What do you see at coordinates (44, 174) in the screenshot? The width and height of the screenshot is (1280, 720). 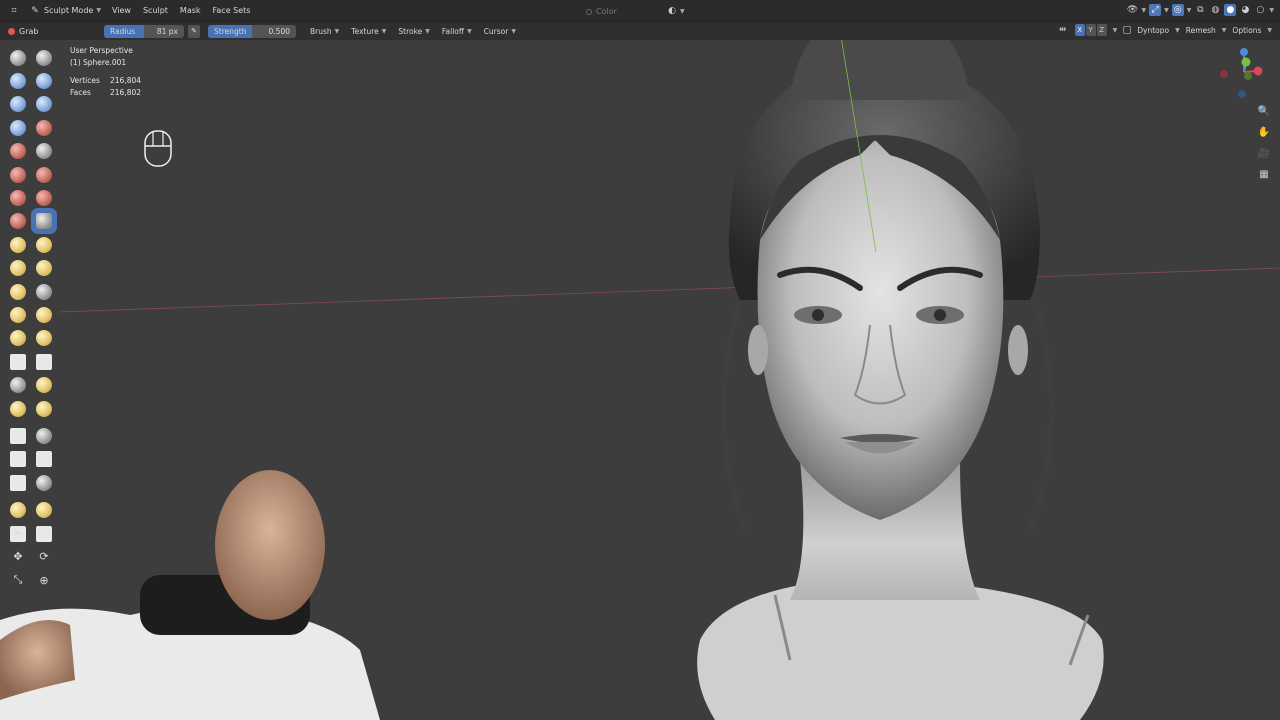 I see `fill-brush-icon` at bounding box center [44, 174].